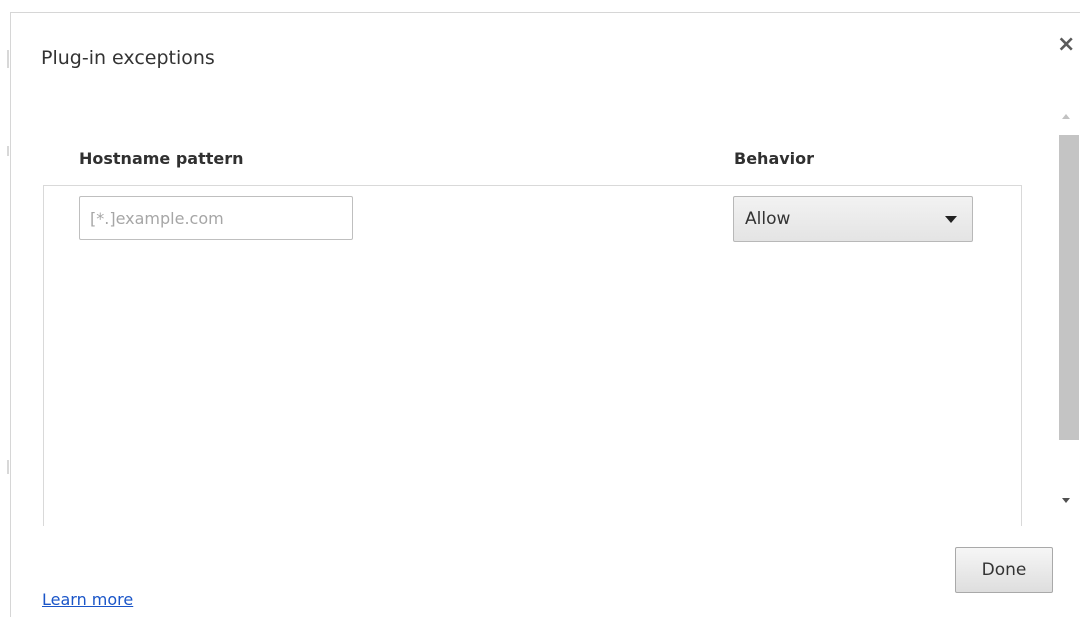 This screenshot has width=1080, height=617. I want to click on done-button: Done, so click(1004, 570).